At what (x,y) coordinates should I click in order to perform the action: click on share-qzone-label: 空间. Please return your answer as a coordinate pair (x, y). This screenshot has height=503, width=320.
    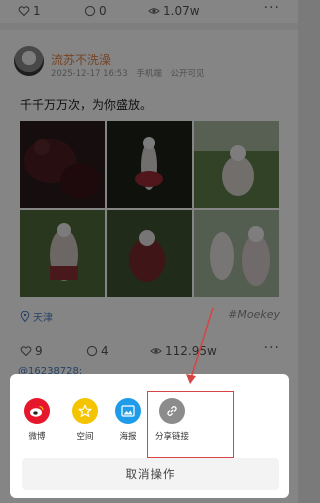
    Looking at the image, I should click on (85, 437).